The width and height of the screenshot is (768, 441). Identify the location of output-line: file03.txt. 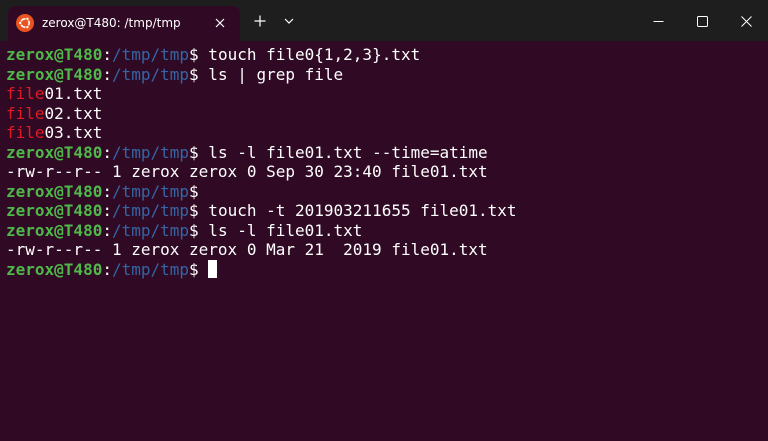
(384, 133).